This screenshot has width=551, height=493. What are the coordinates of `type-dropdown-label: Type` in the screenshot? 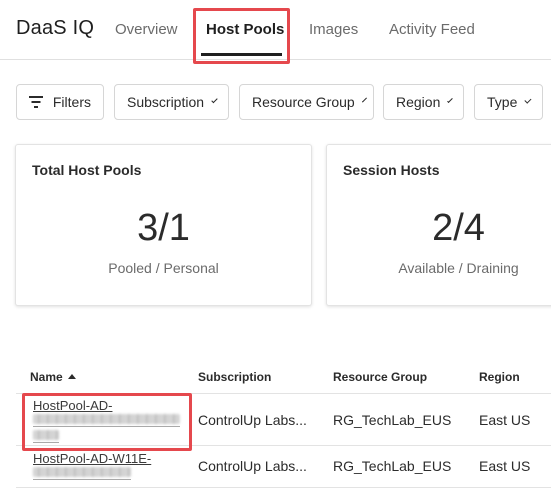 It's located at (502, 102).